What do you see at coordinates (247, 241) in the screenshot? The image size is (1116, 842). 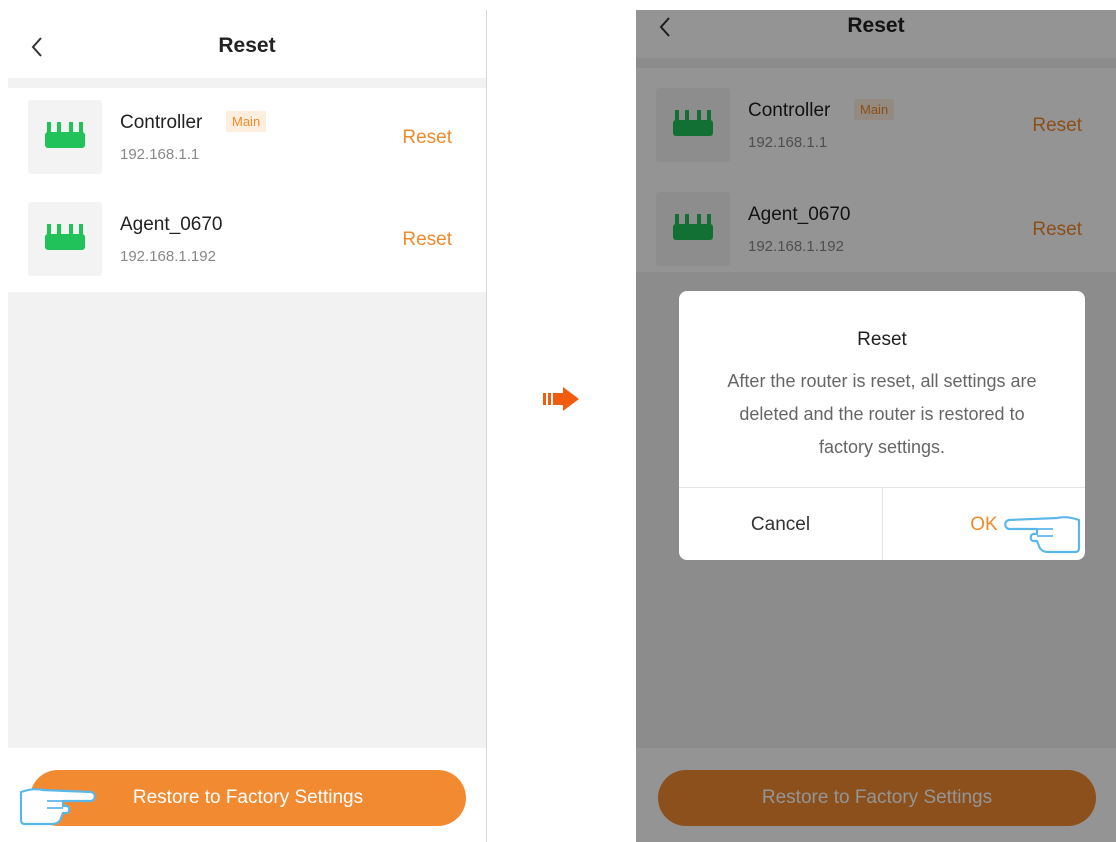 I see `list-item: Agent_0670 192.168.1.192 Reset` at bounding box center [247, 241].